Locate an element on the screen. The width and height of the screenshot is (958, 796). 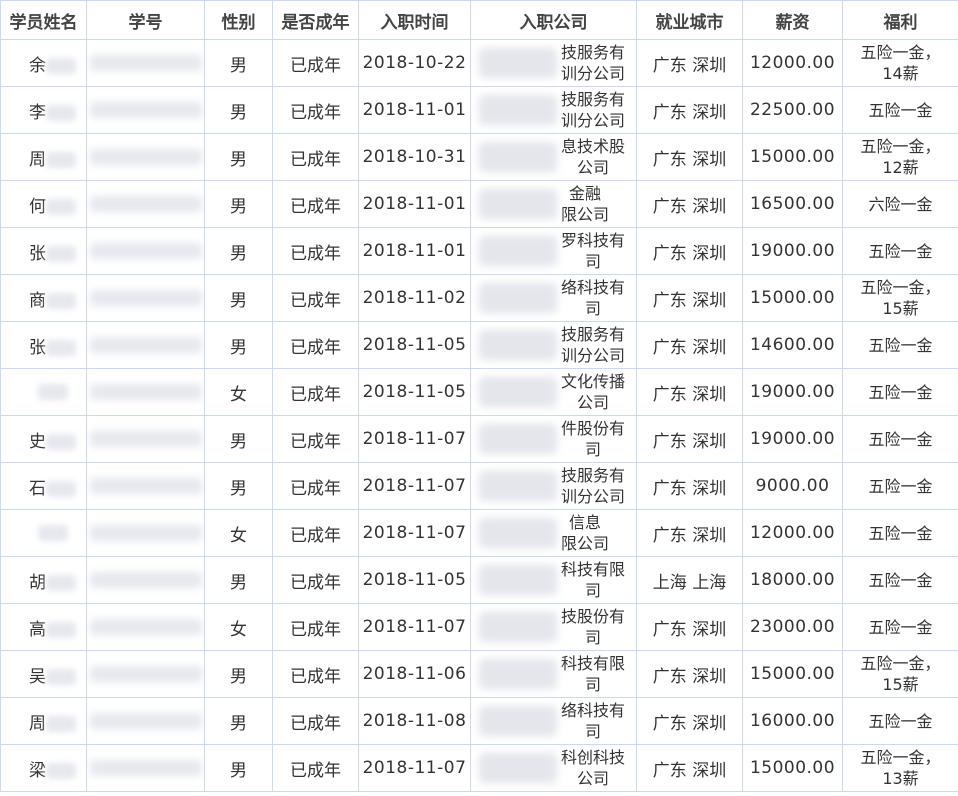
header-gender: 性别 is located at coordinates (238, 20).